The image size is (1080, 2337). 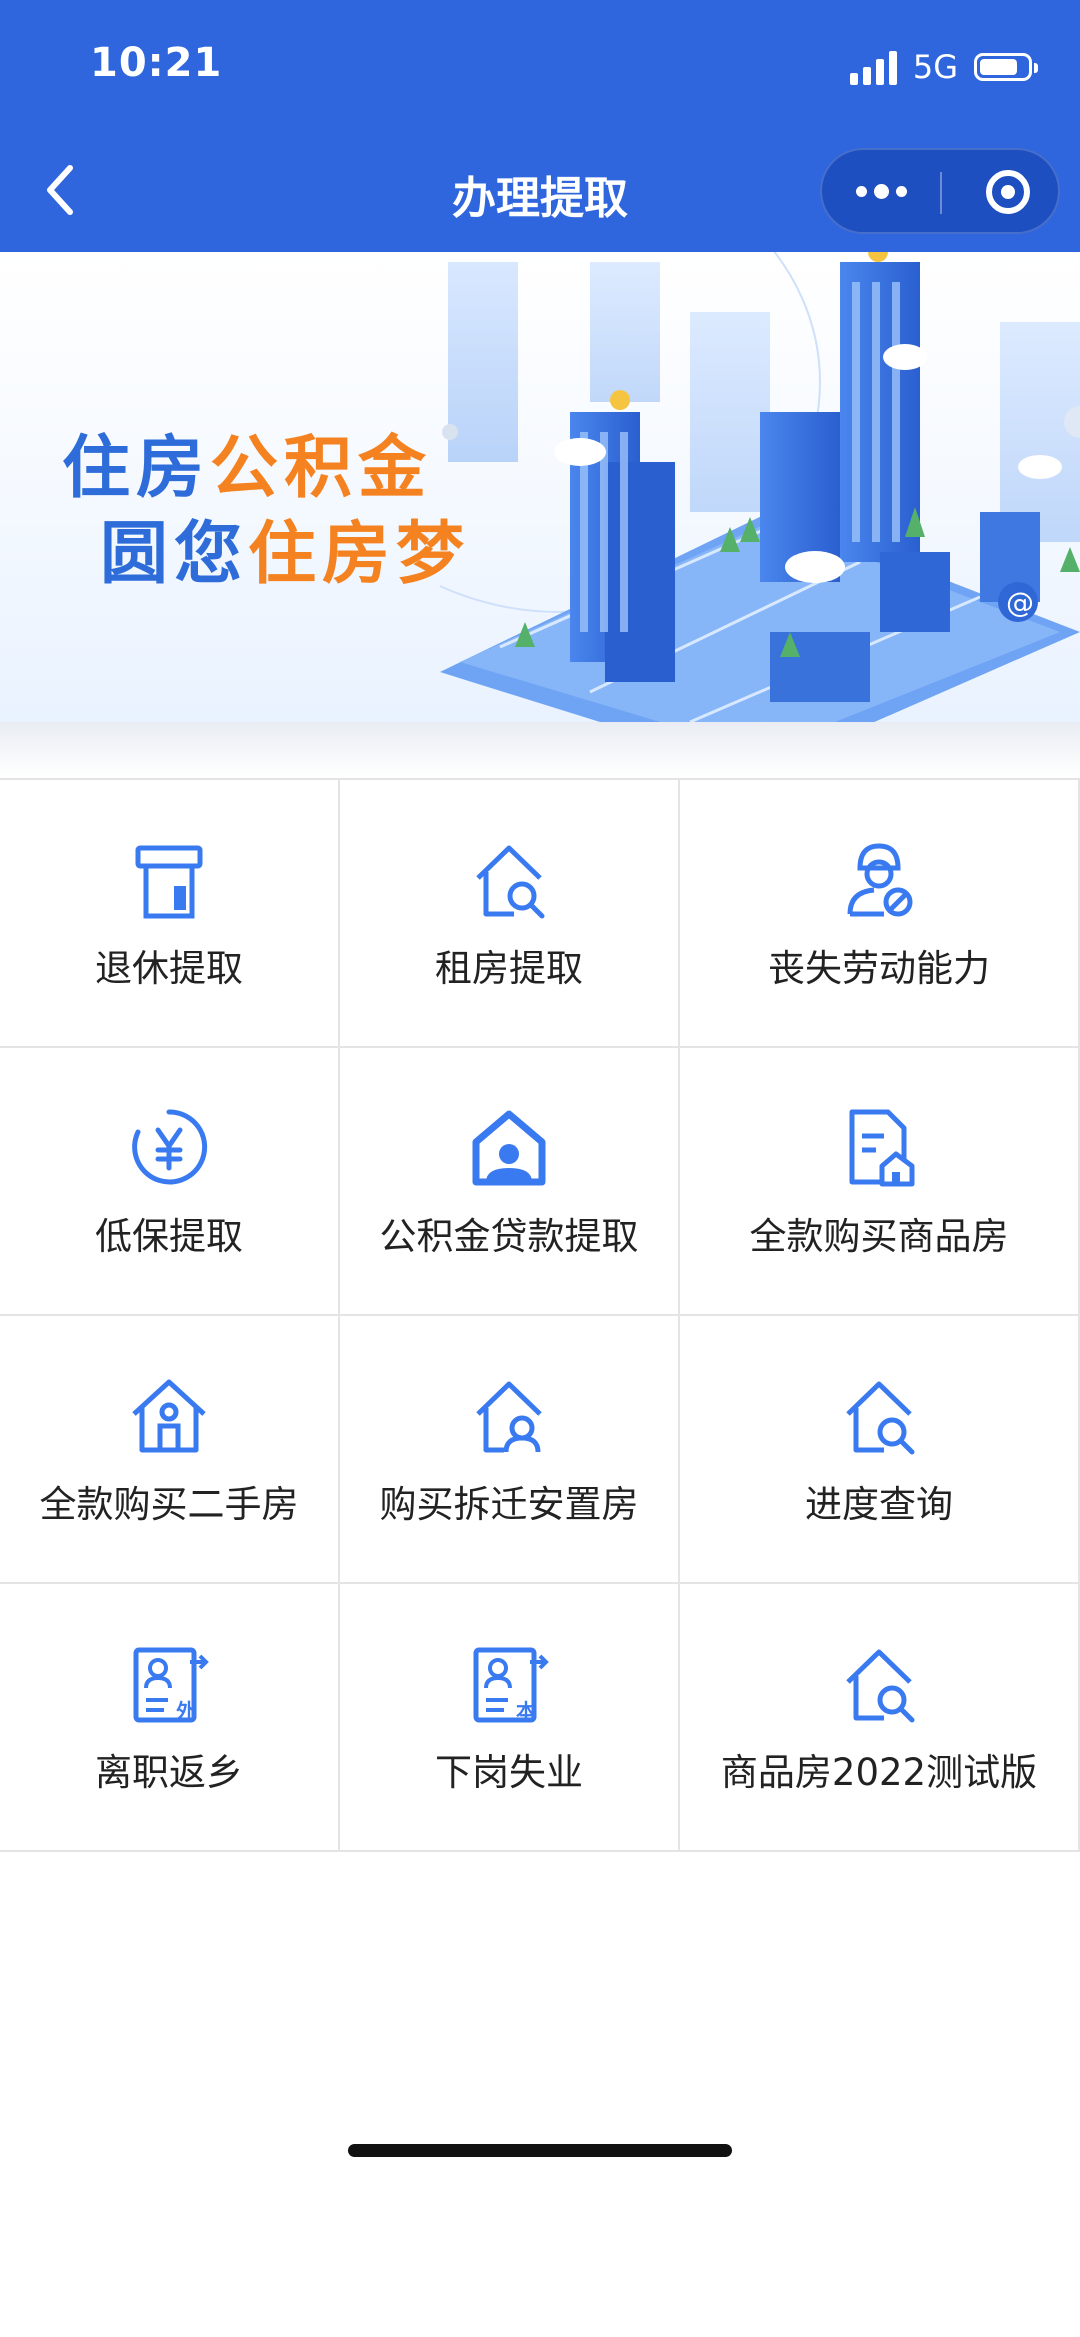 I want to click on home-indicator, so click(x=540, y=2150).